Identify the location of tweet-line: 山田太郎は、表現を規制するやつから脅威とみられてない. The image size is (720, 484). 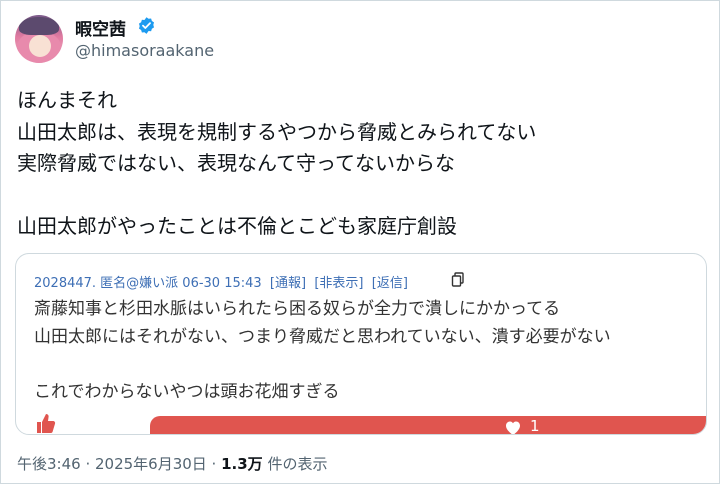
(277, 131).